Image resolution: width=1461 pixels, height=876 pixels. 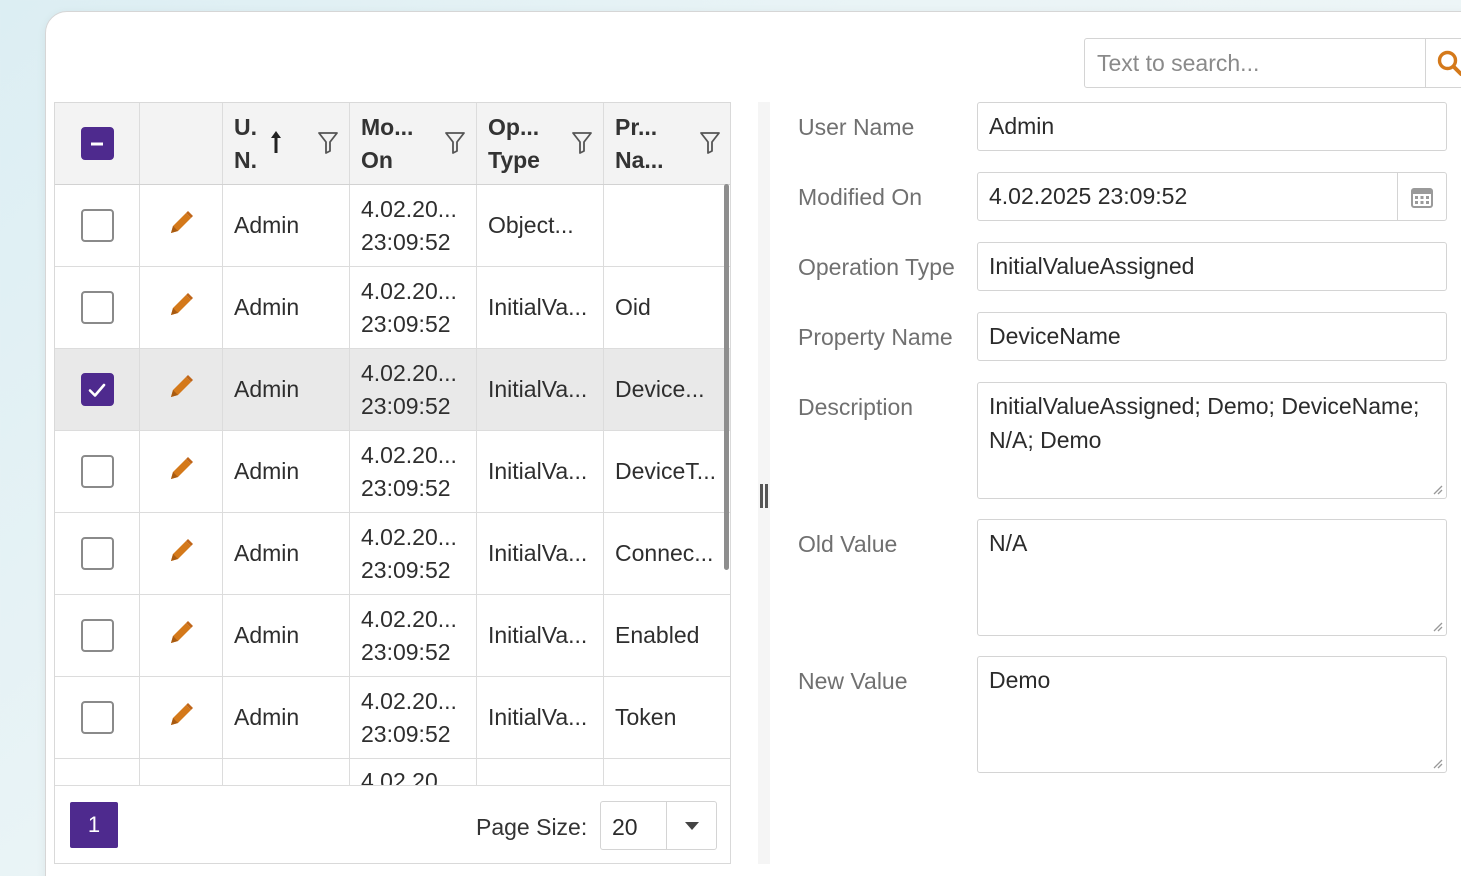 What do you see at coordinates (764, 483) in the screenshot?
I see `panel-splitter` at bounding box center [764, 483].